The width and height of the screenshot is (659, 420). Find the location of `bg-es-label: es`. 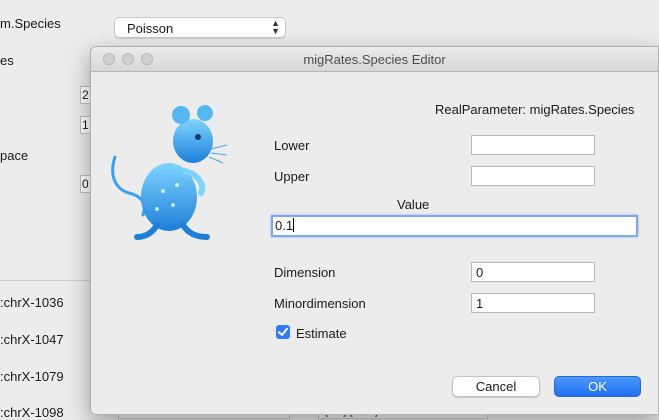

bg-es-label: es is located at coordinates (7, 60).